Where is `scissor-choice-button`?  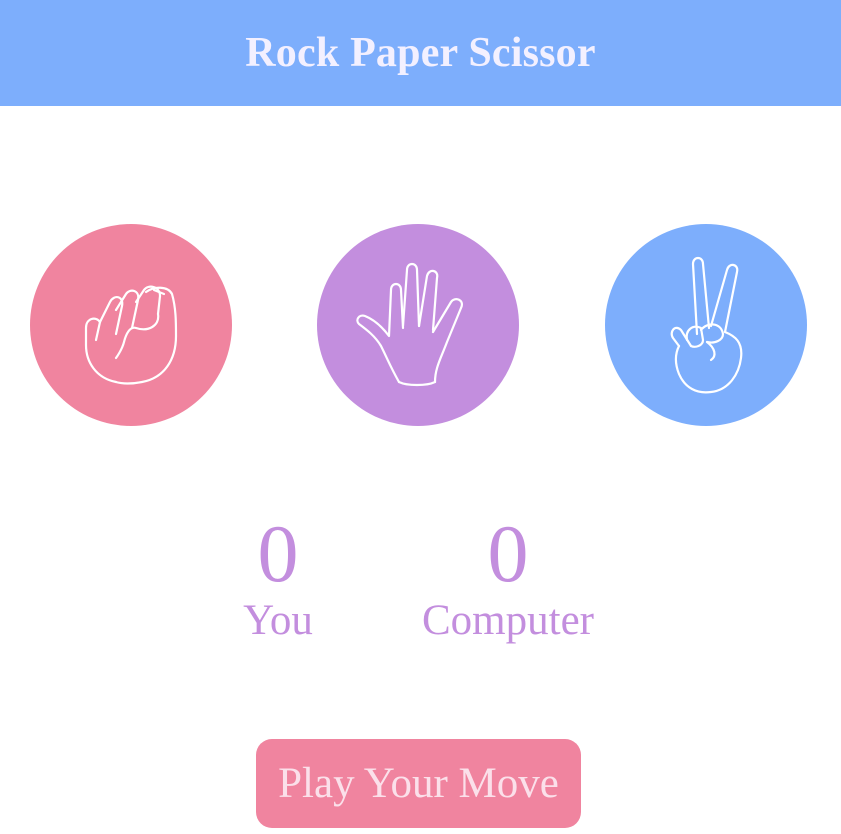 scissor-choice-button is located at coordinates (706, 325).